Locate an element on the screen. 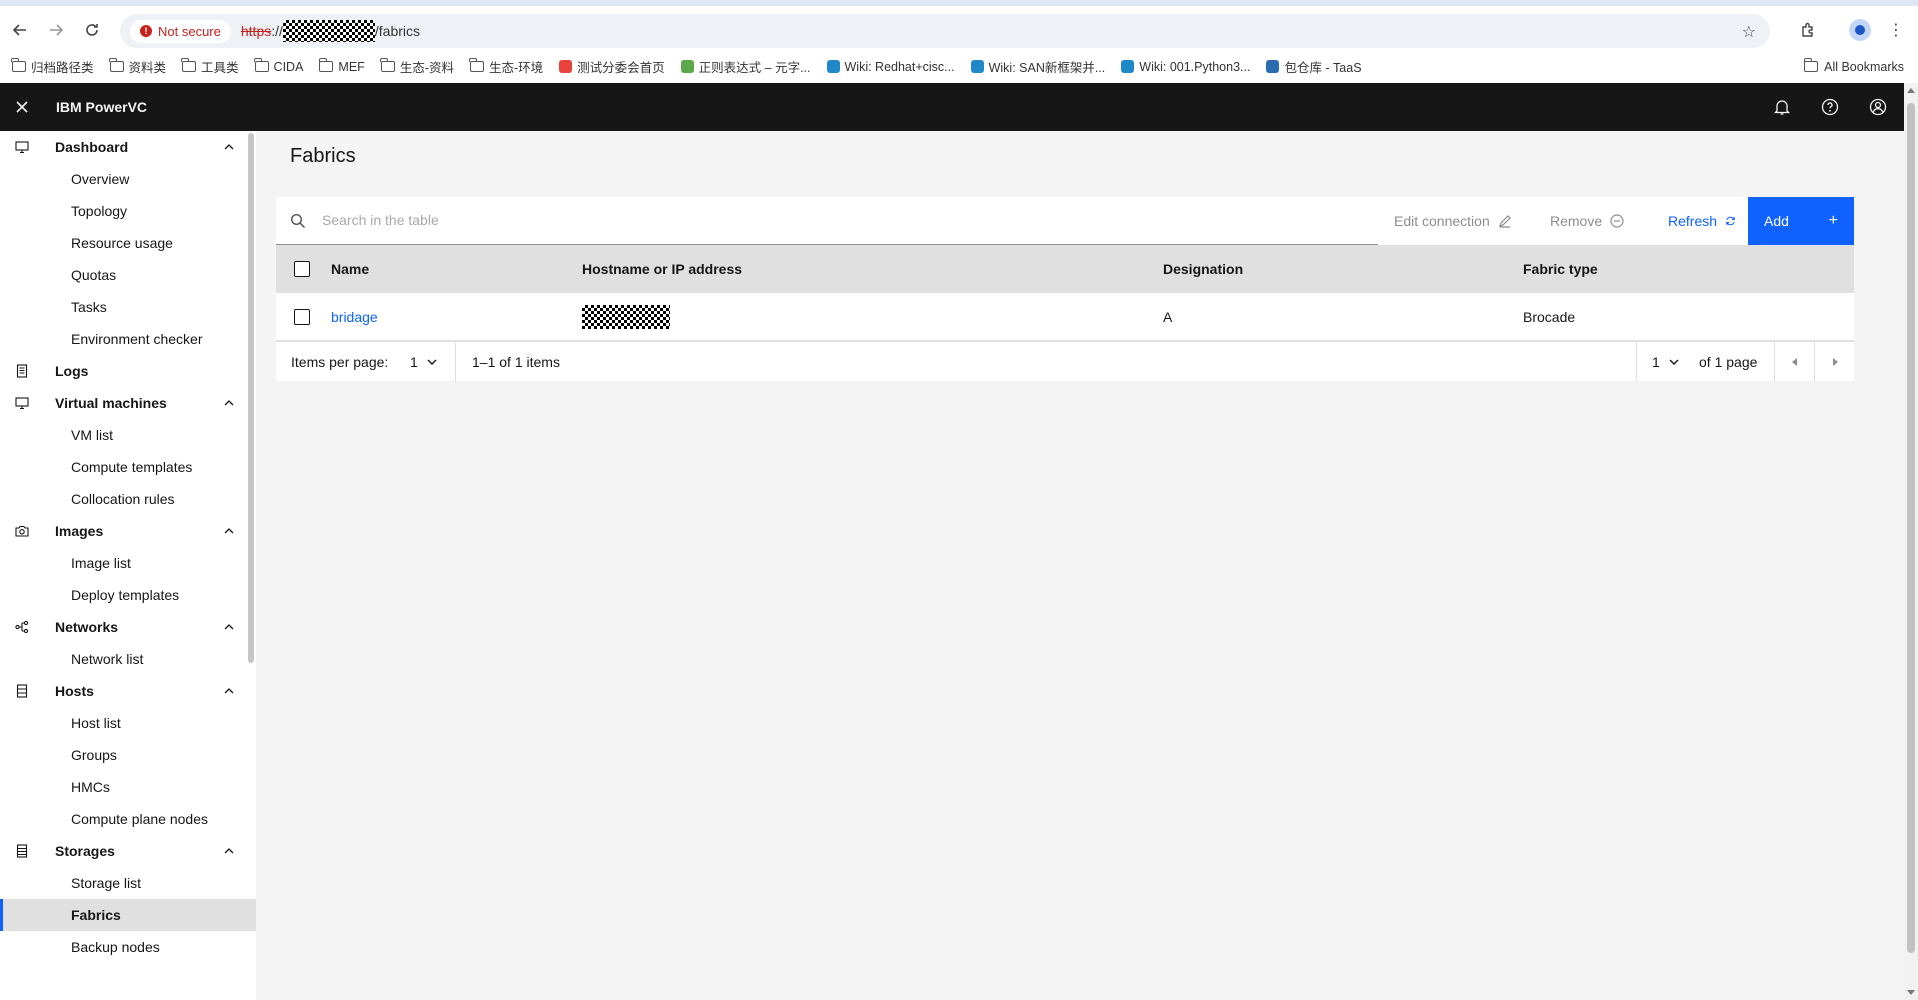 The height and width of the screenshot is (1000, 1918). browser-toolbar: ! Not secure https:// /fabrics ☆ ⋮ is located at coordinates (959, 25).